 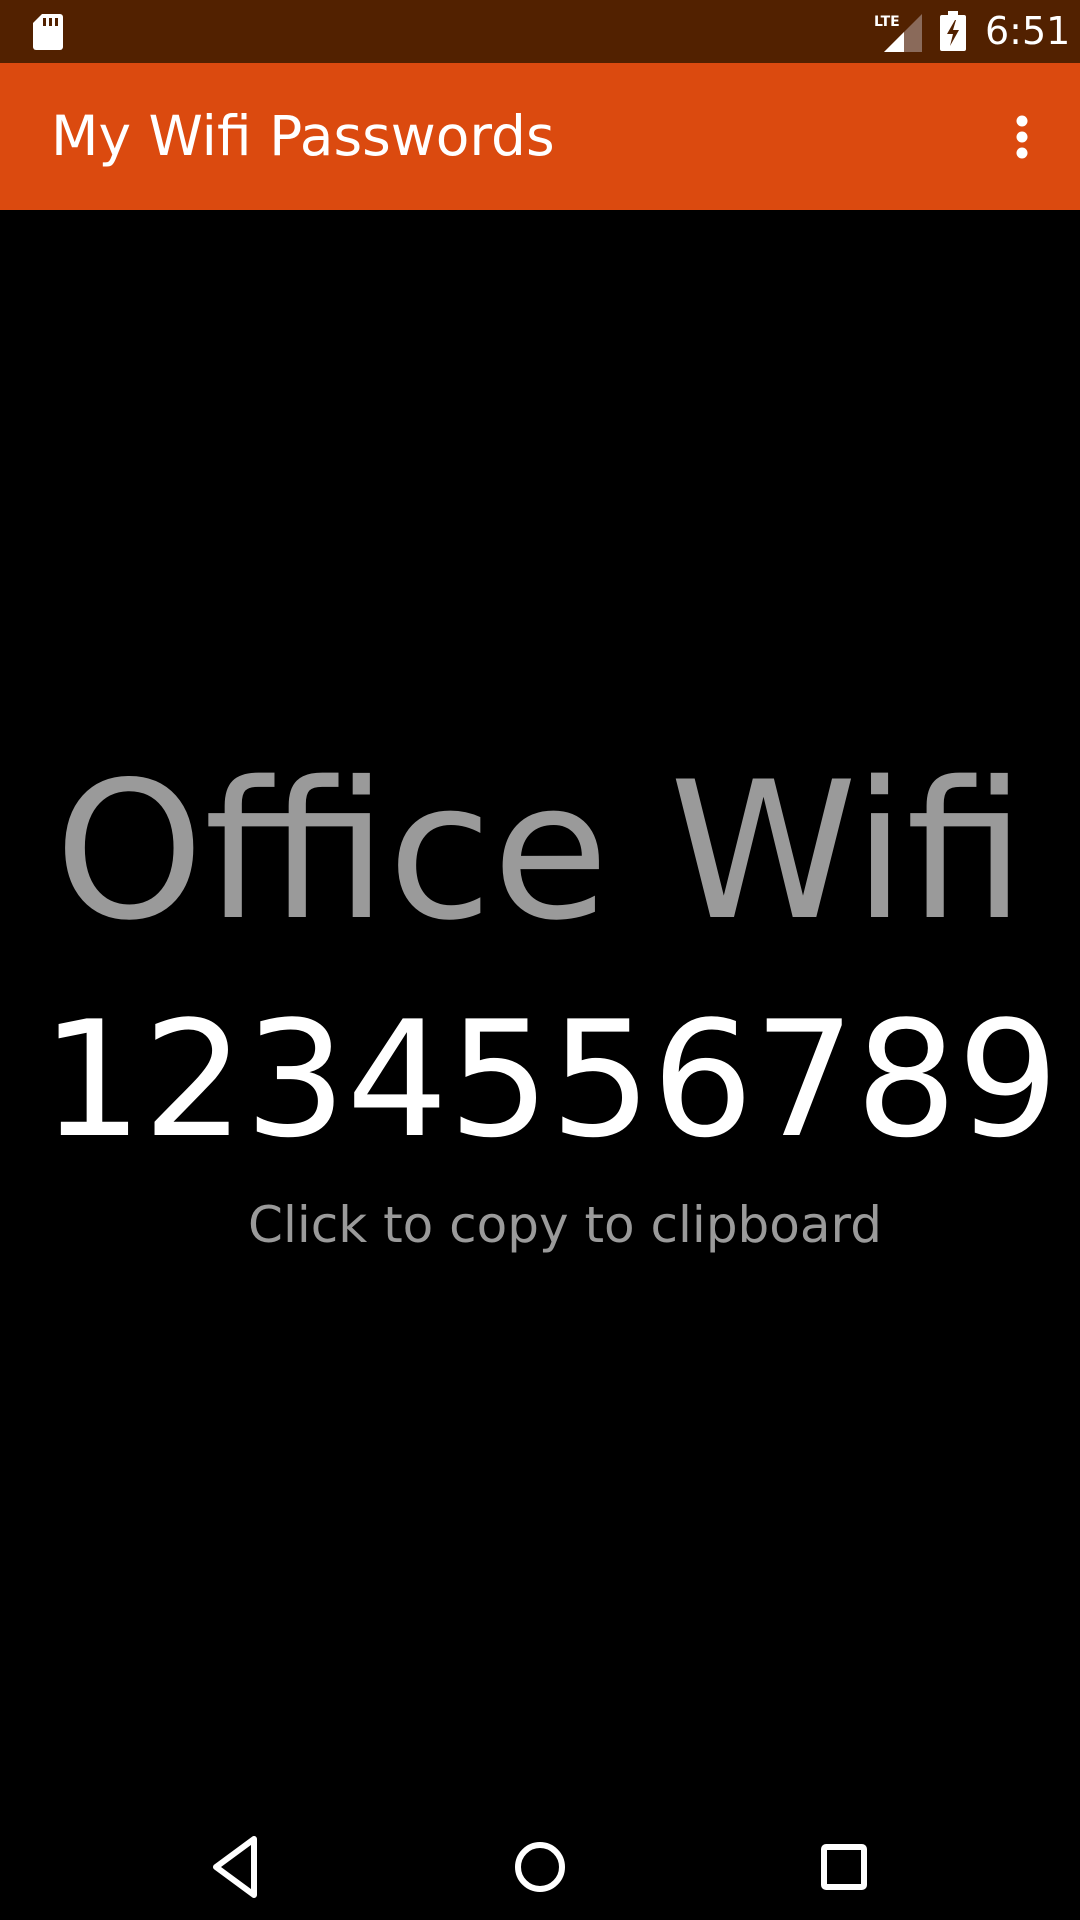 What do you see at coordinates (1023, 137) in the screenshot?
I see `overflow-menu-button` at bounding box center [1023, 137].